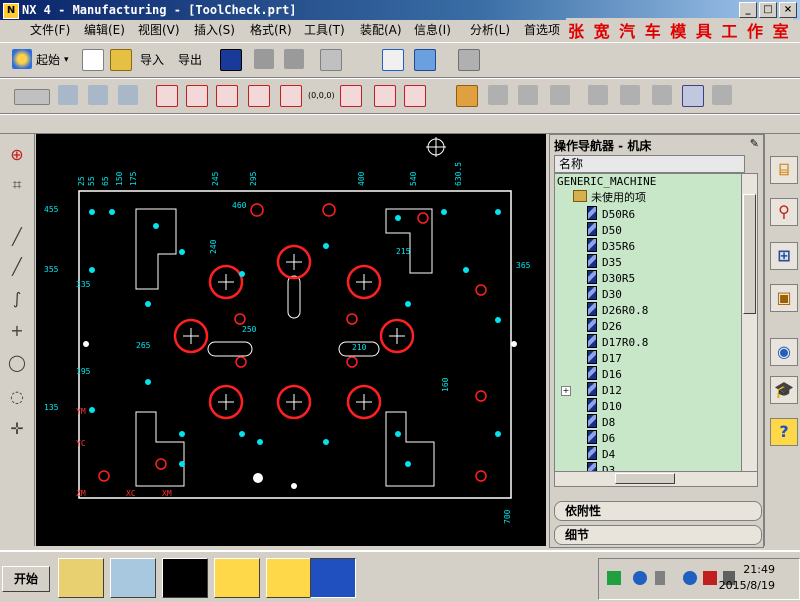  I want to click on taskbar-nx-icon, so click(333, 578).